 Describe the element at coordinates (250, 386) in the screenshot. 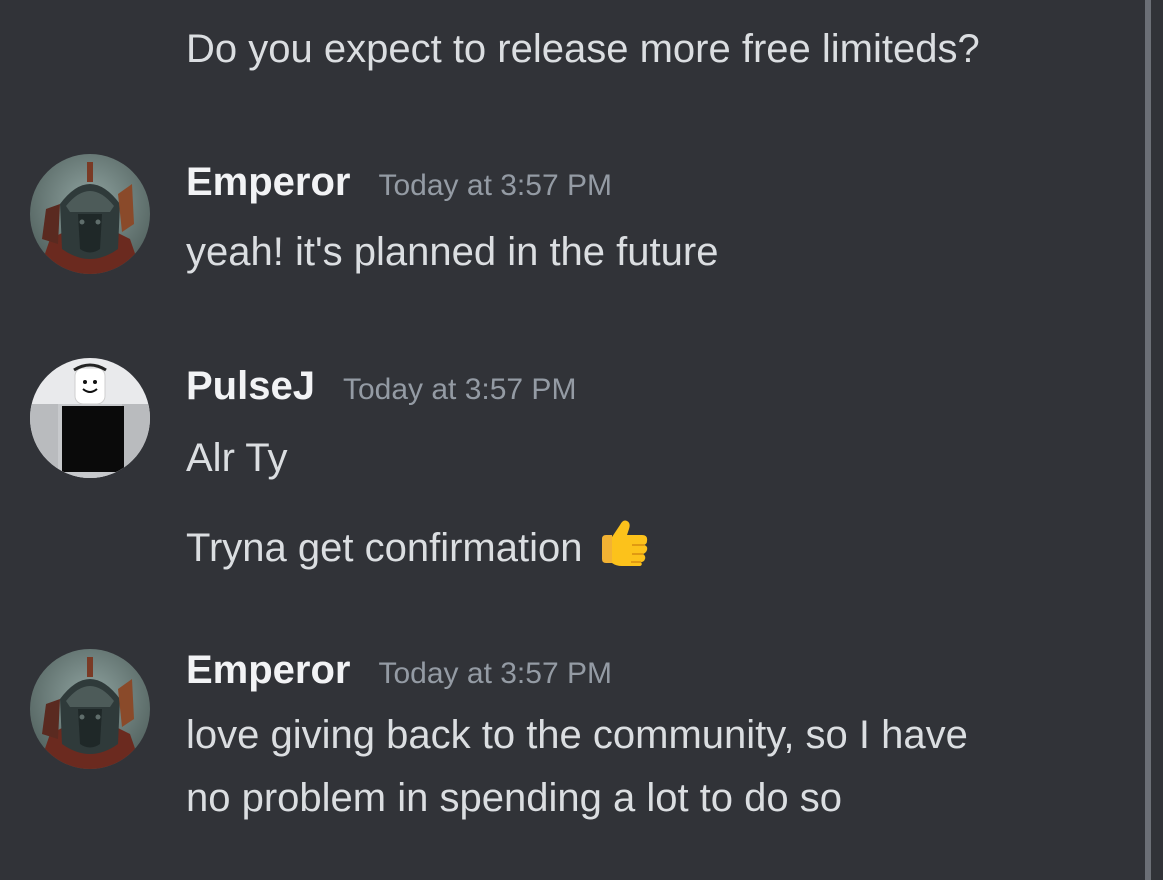

I see `username: PulseJ` at that location.